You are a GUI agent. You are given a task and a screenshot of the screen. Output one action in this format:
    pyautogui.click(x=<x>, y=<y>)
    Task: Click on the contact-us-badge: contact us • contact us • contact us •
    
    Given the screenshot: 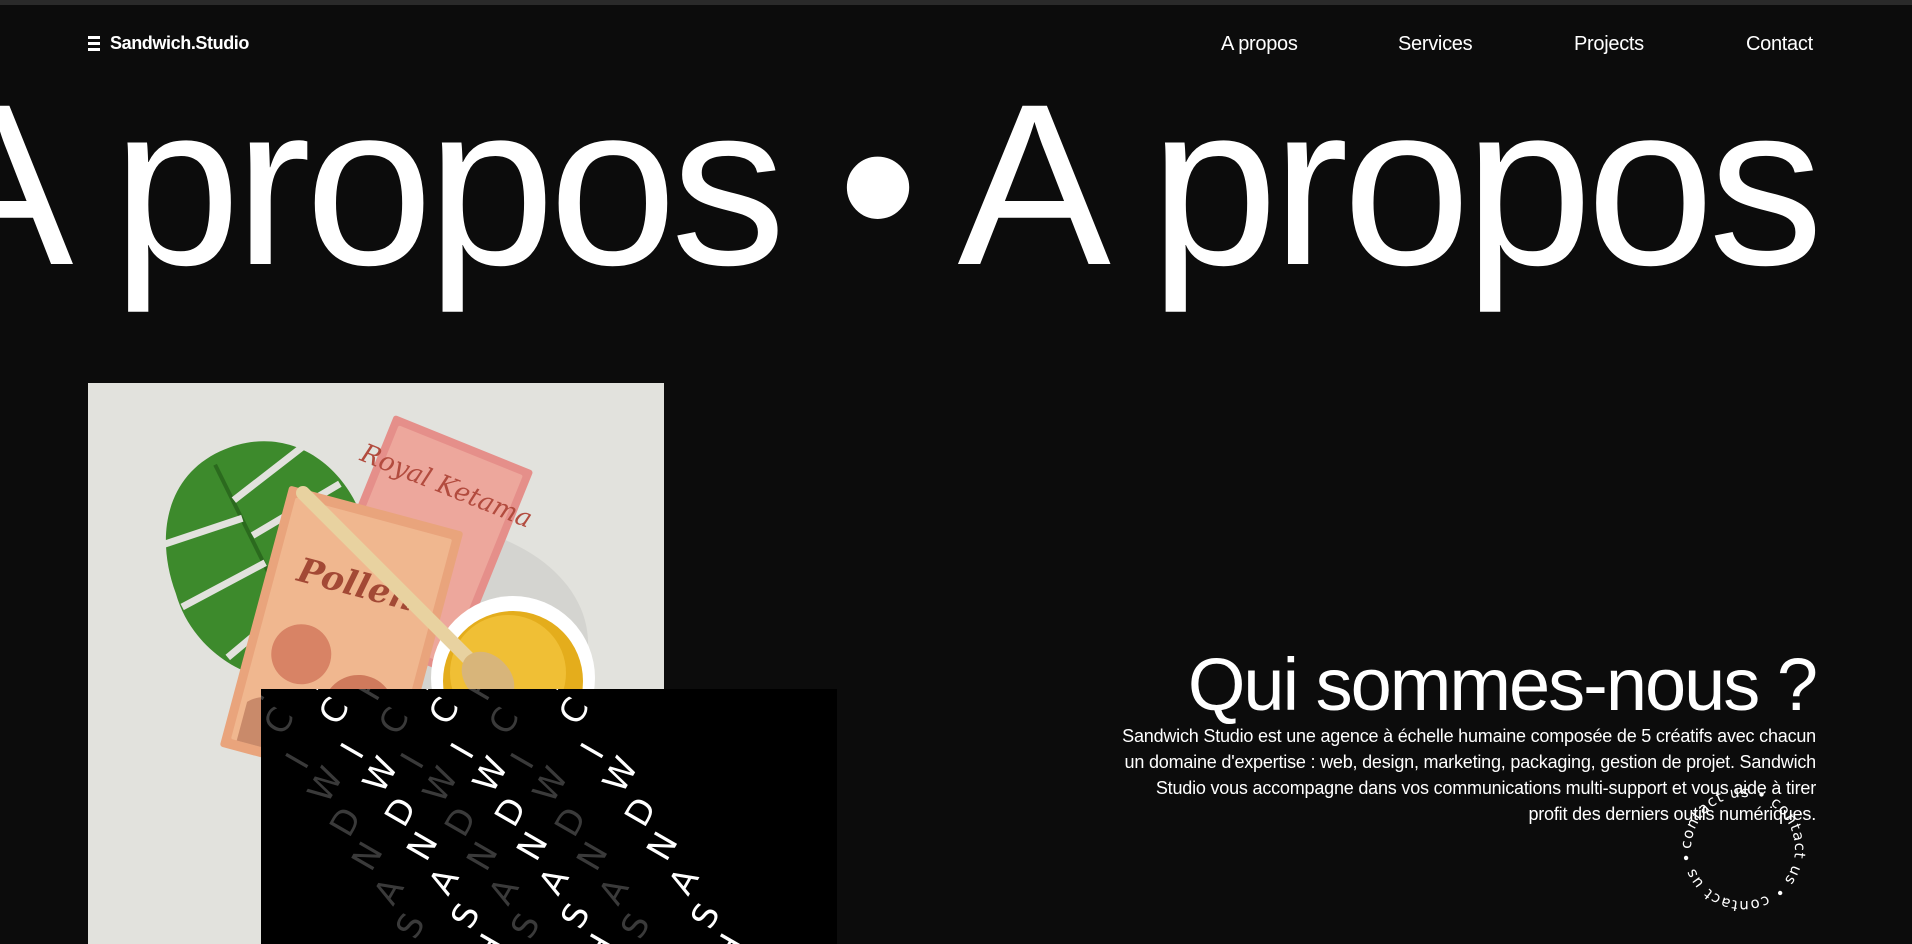 What is the action you would take?
    pyautogui.click(x=1743, y=849)
    